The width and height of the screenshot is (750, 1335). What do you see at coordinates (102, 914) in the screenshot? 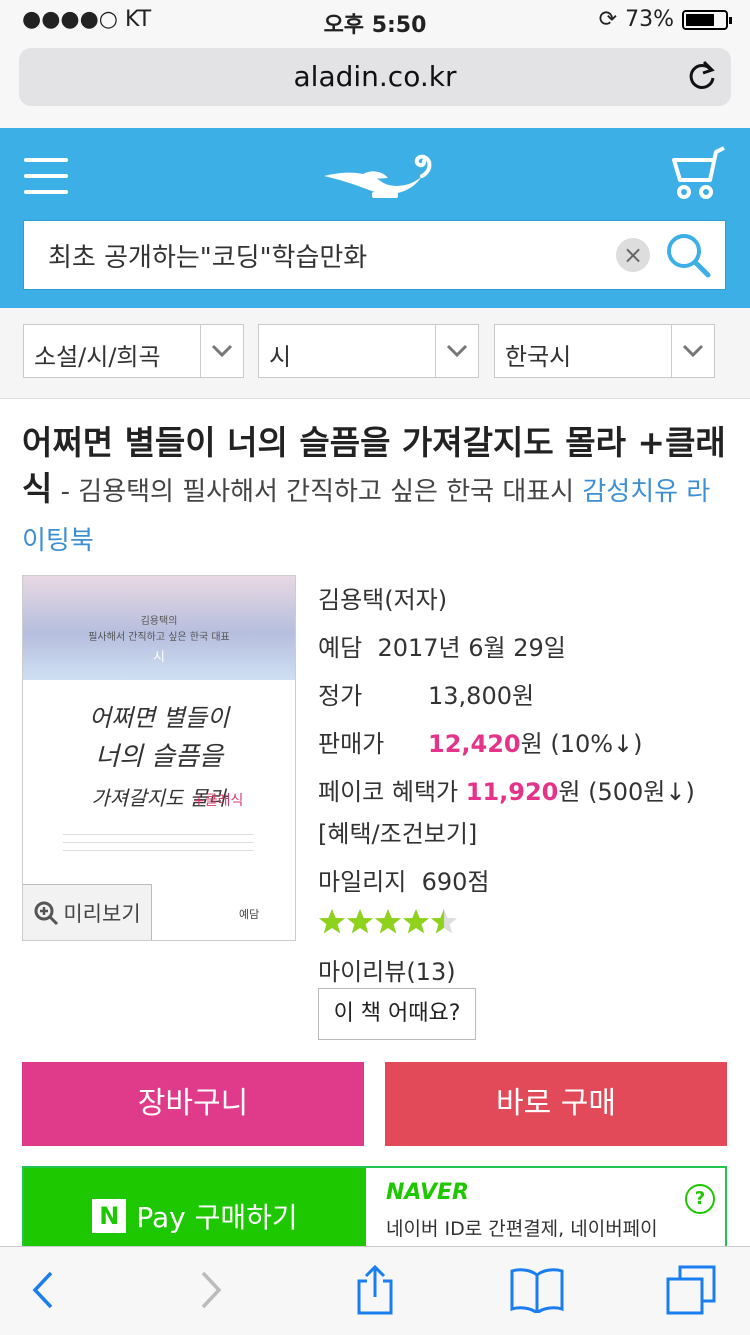
I see `preview-label: 미리보기` at bounding box center [102, 914].